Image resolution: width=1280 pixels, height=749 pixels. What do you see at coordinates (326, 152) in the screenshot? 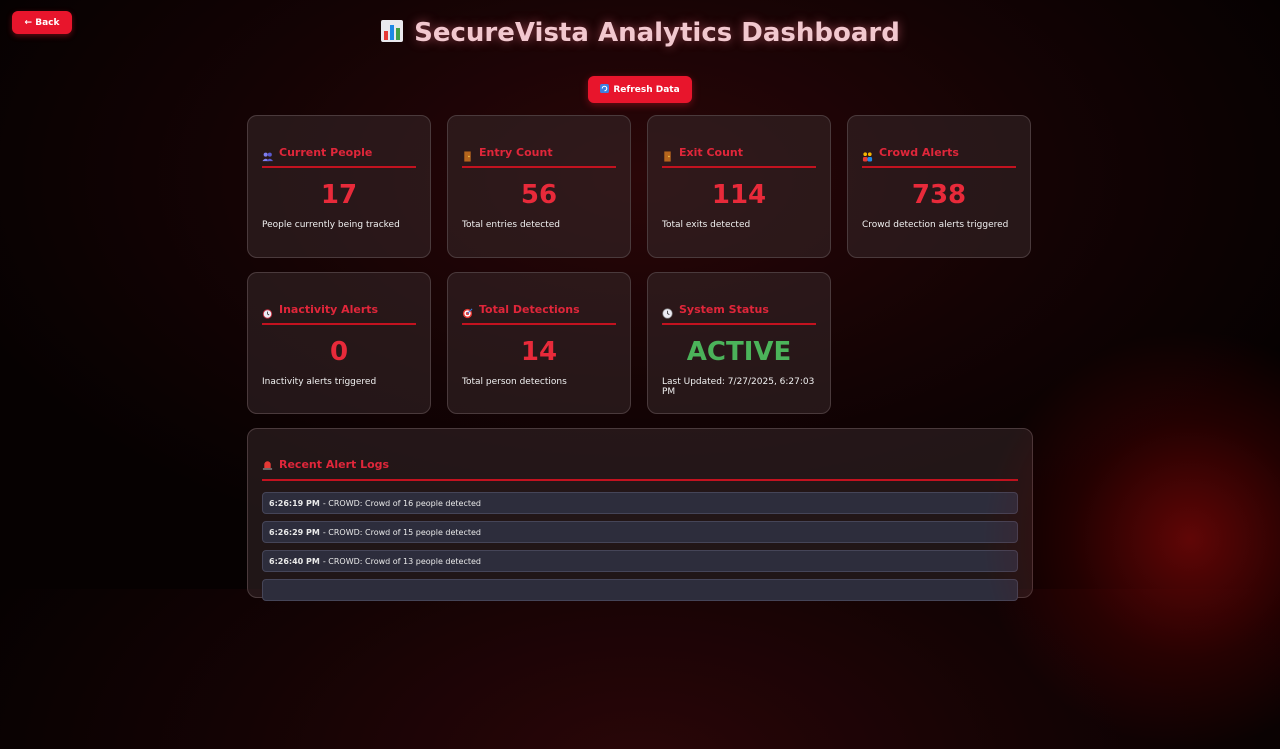
I see `card-label: Current People` at bounding box center [326, 152].